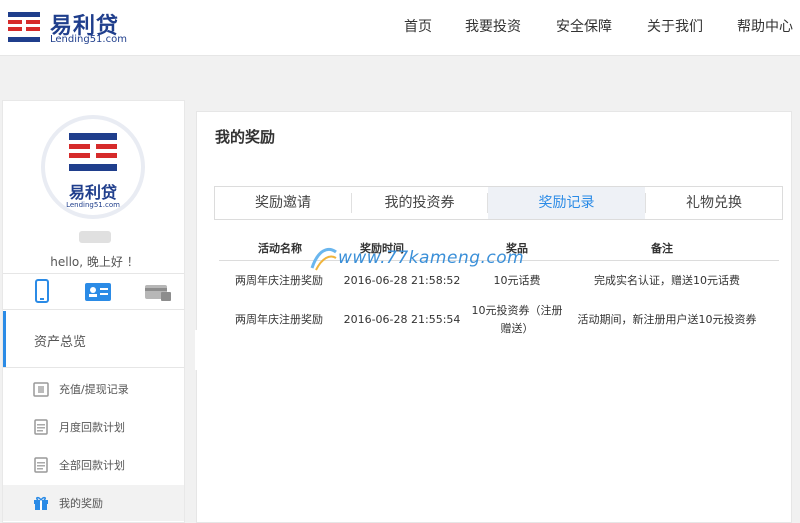 This screenshot has height=523, width=800. Describe the element at coordinates (295, 350) in the screenshot. I see `blank-region` at that location.